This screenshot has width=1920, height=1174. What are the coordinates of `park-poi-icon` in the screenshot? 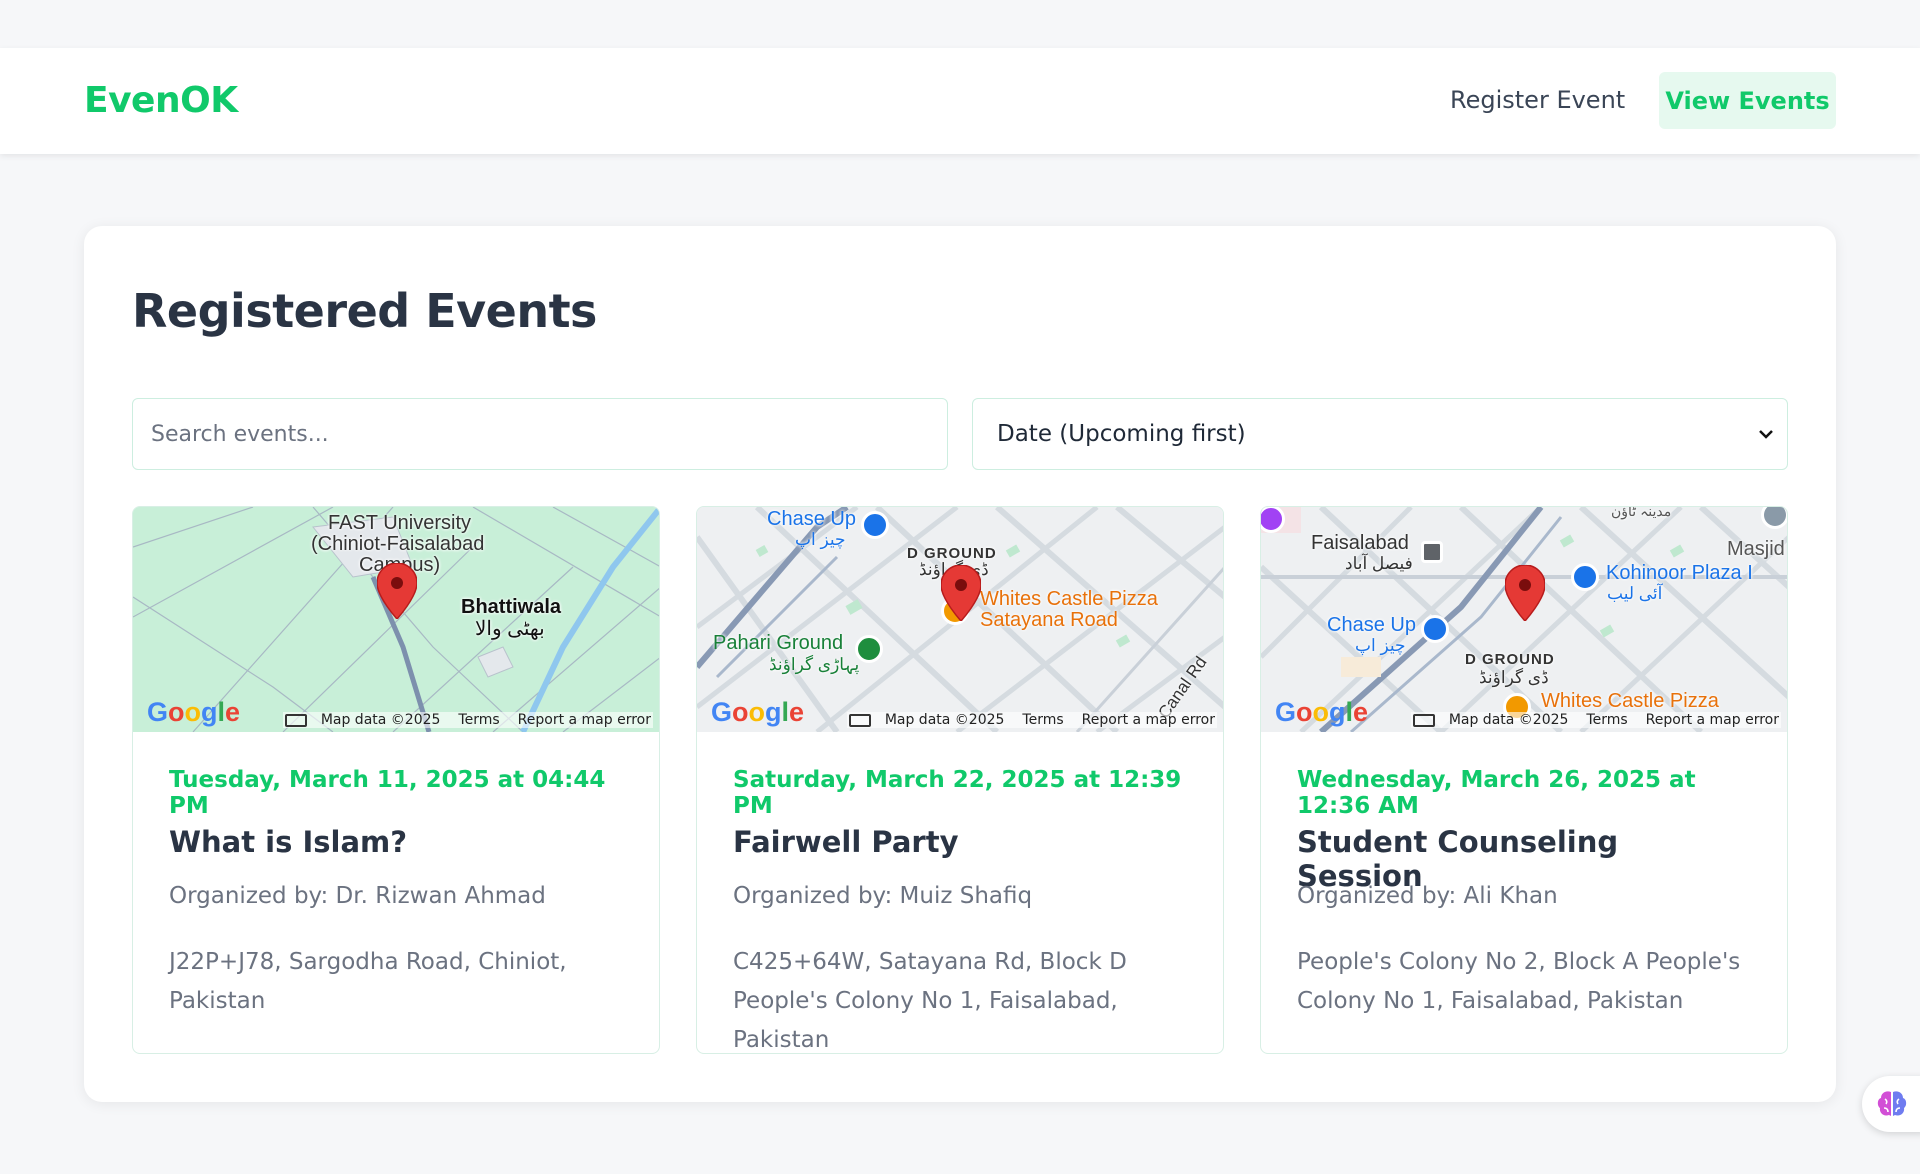 It's located at (869, 649).